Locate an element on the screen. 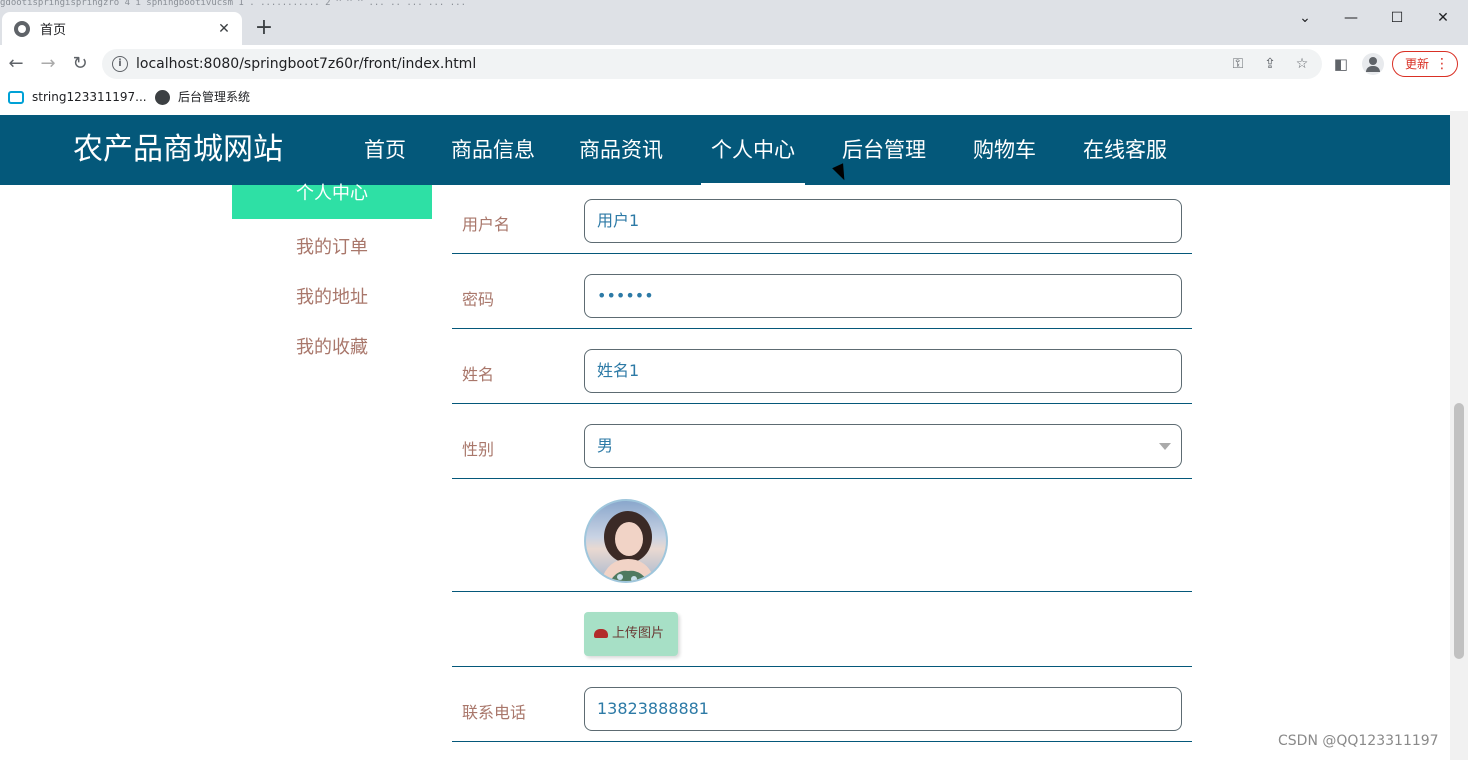 The image size is (1468, 760). menu-dots-icon: ⋮ is located at coordinates (1442, 64).